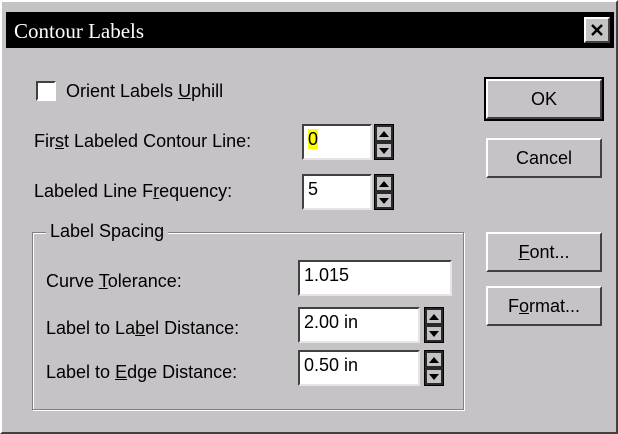 The height and width of the screenshot is (434, 618). Describe the element at coordinates (144, 91) in the screenshot. I see `orient-labels-uphill-label: Orient Labels Uphill` at that location.